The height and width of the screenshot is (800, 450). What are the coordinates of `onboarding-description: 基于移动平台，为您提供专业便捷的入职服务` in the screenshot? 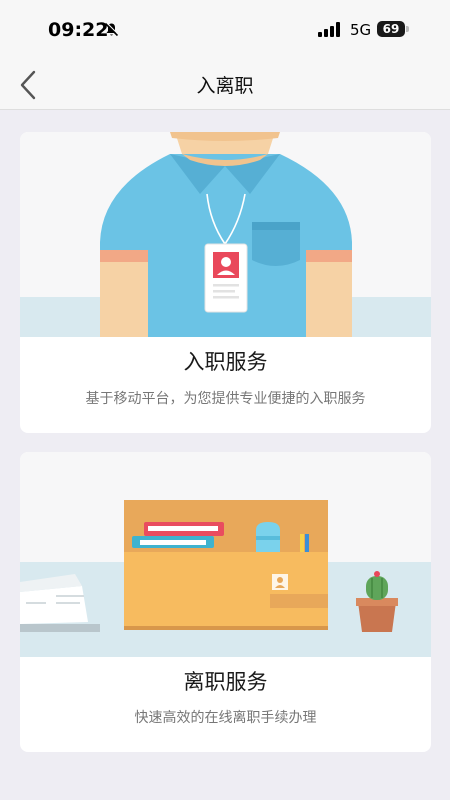 It's located at (225, 399).